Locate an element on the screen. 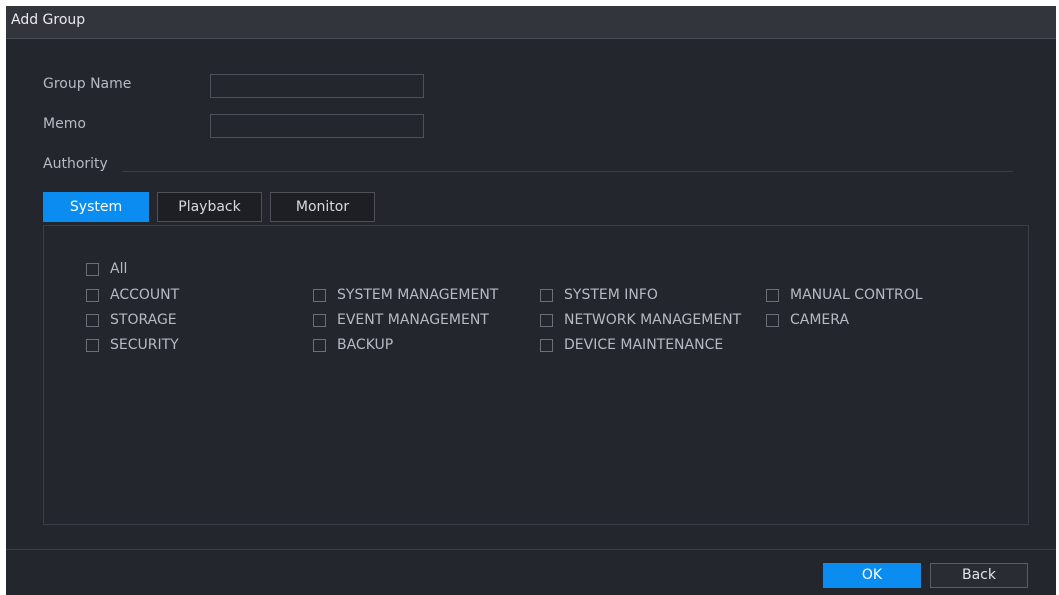 The image size is (1059, 595). checkbox-device-maintenance: DEVICE MAINTENANCE is located at coordinates (631, 345).